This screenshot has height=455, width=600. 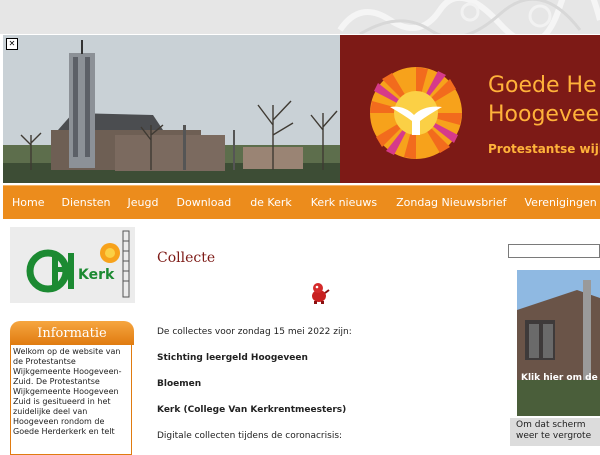 I want to click on search-input, so click(x=554, y=251).